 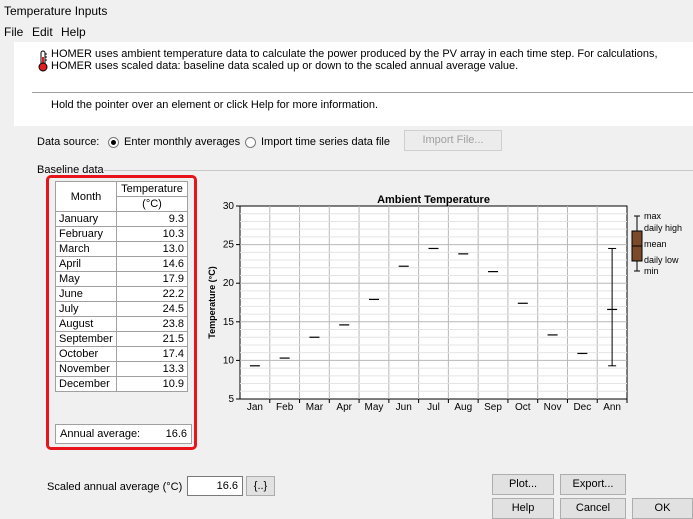 I want to click on legend-label: daily high, so click(x=663, y=228).